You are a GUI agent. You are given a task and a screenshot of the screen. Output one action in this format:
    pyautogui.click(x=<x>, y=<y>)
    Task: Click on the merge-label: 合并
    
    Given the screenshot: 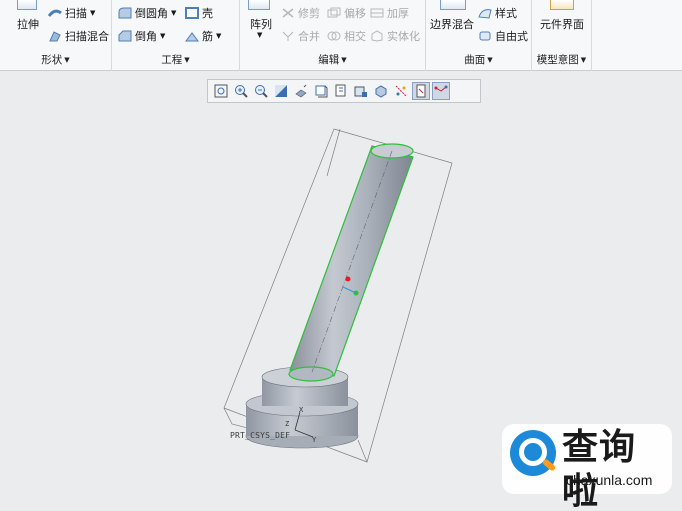 What is the action you would take?
    pyautogui.click(x=309, y=36)
    